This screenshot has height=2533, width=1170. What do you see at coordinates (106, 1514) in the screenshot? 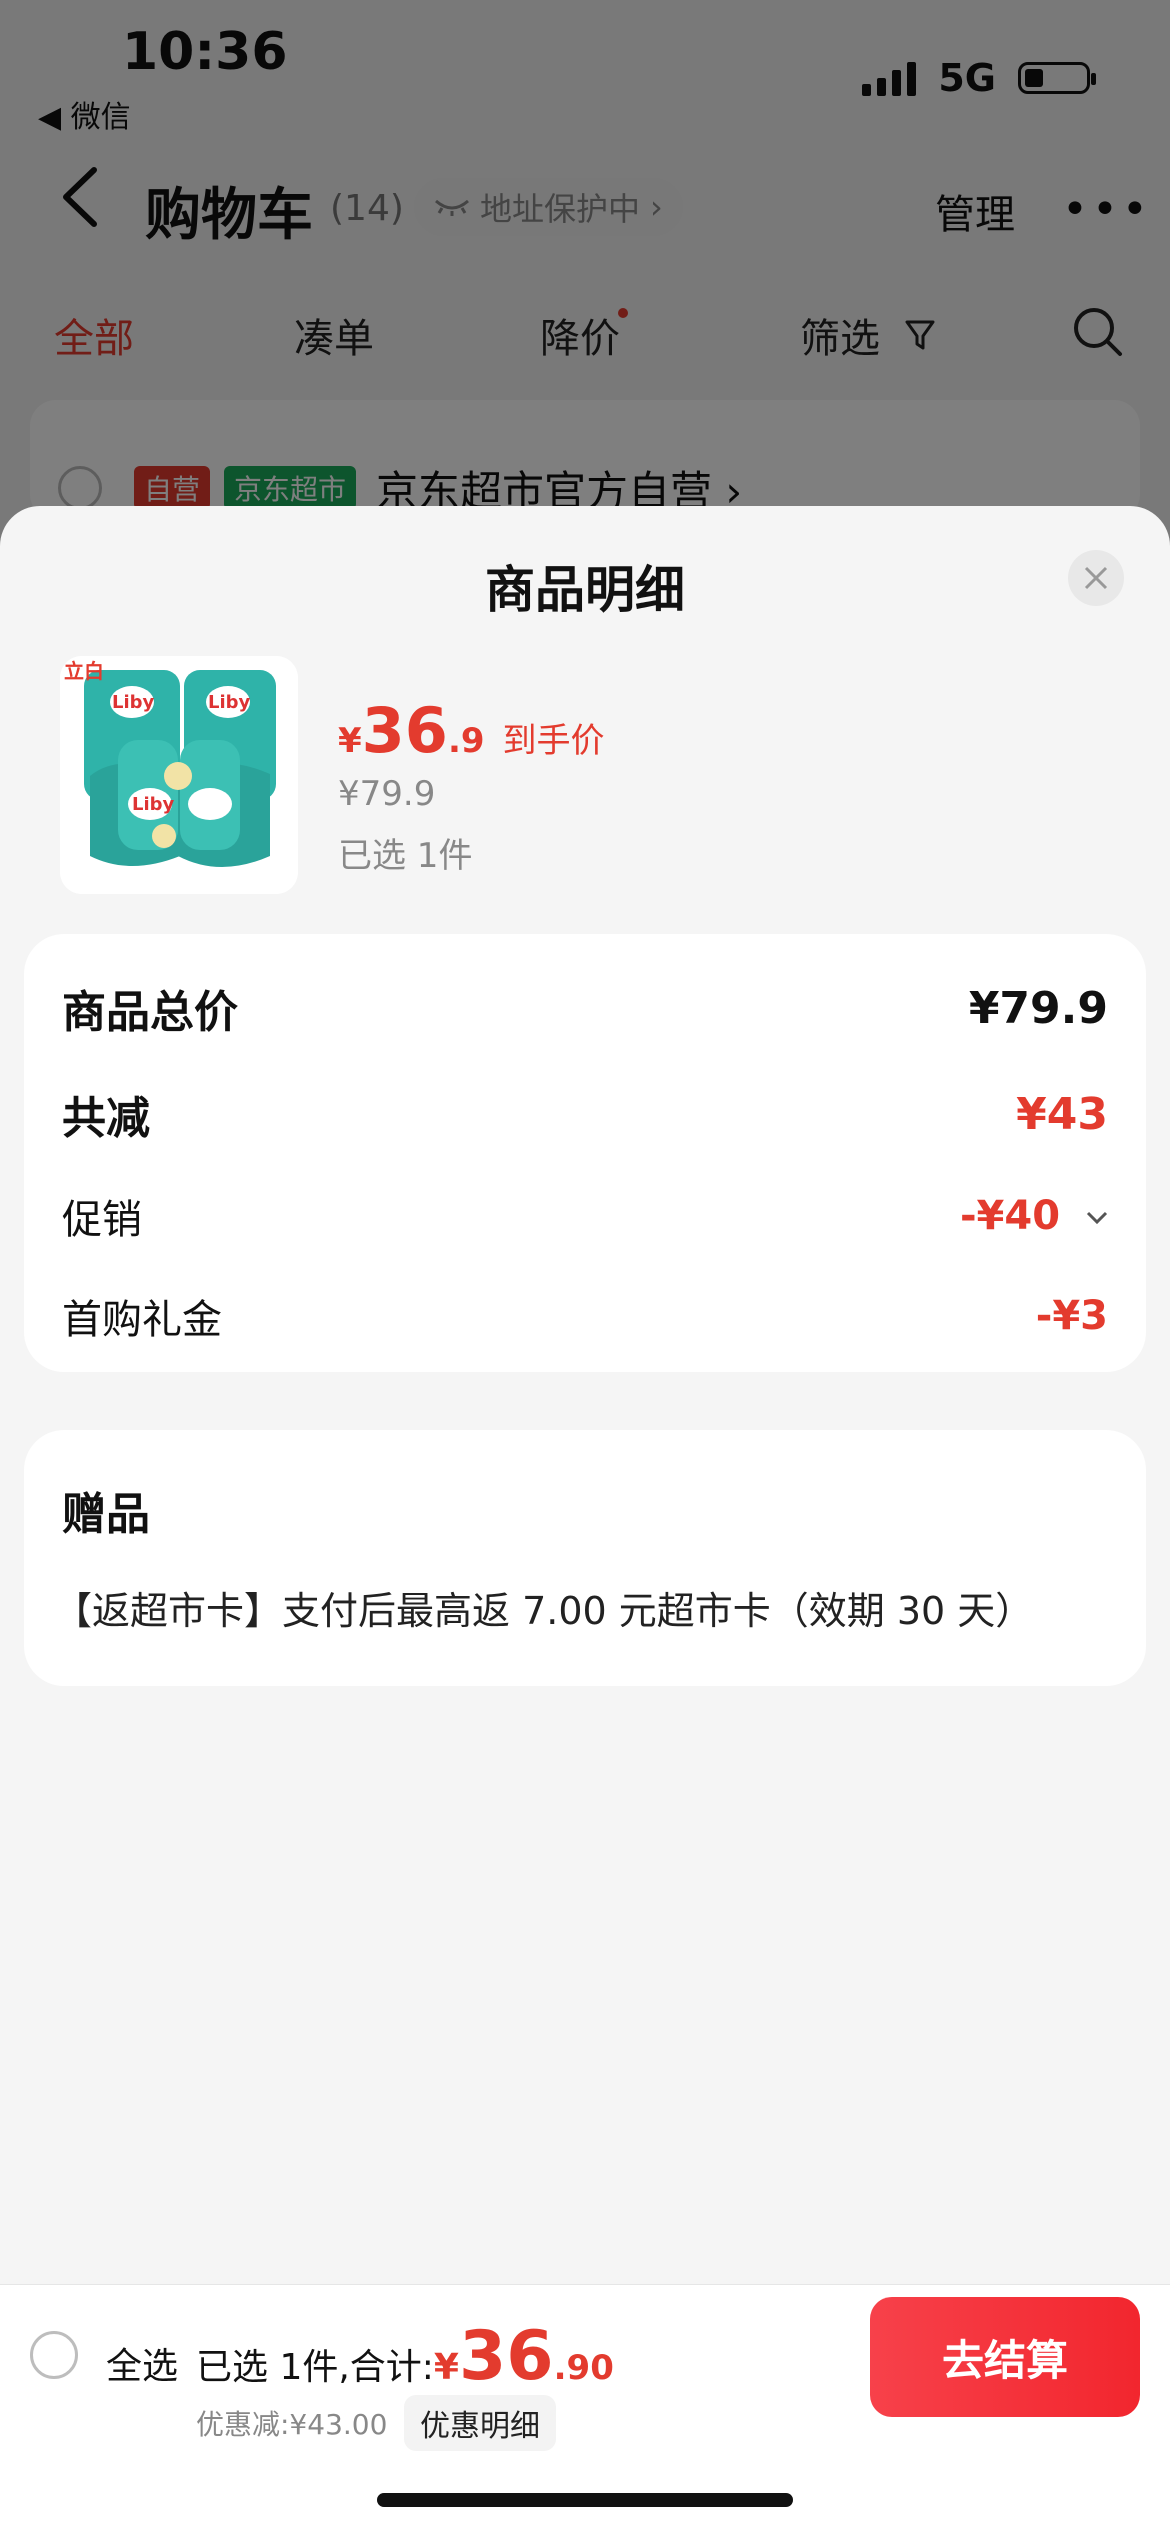
I see `gift-title: 赠品` at bounding box center [106, 1514].